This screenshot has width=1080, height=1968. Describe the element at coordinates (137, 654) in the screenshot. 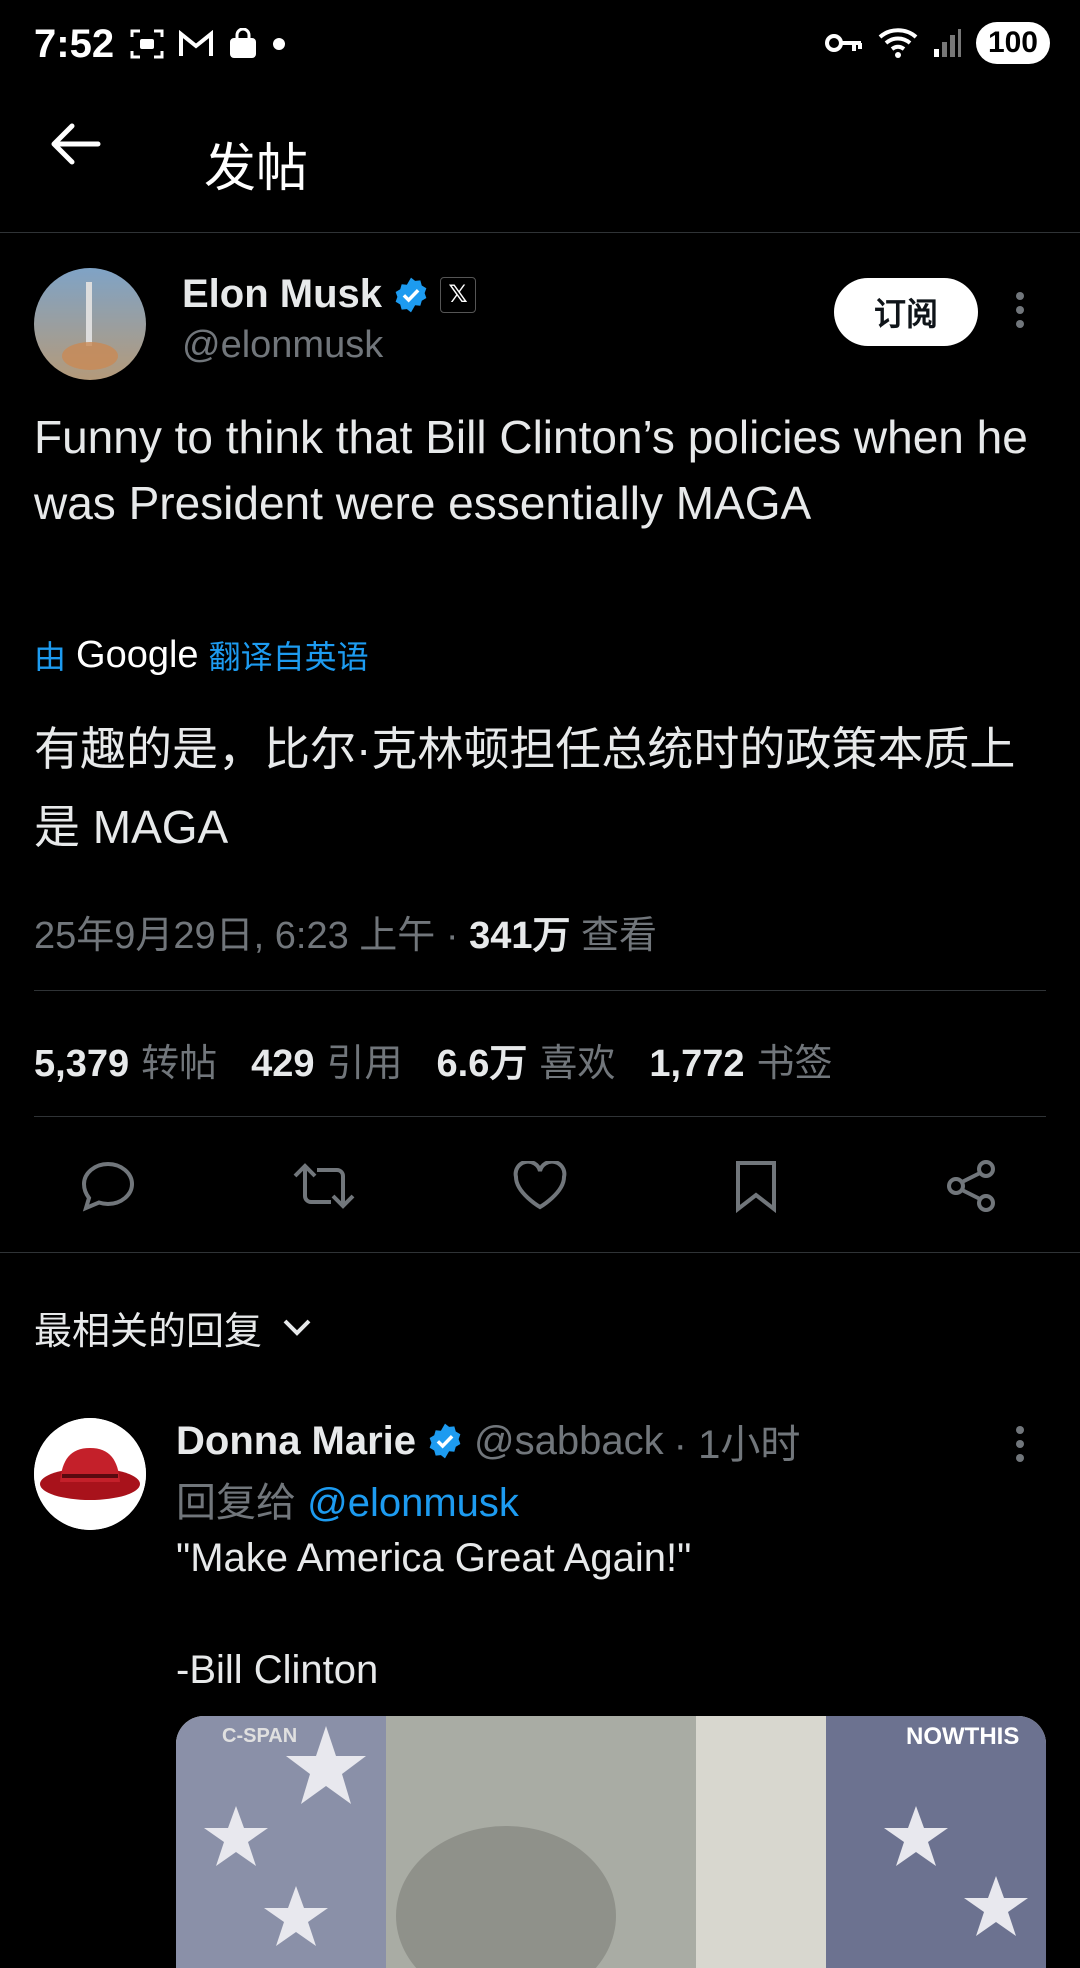

I see `google-logo: Google` at that location.